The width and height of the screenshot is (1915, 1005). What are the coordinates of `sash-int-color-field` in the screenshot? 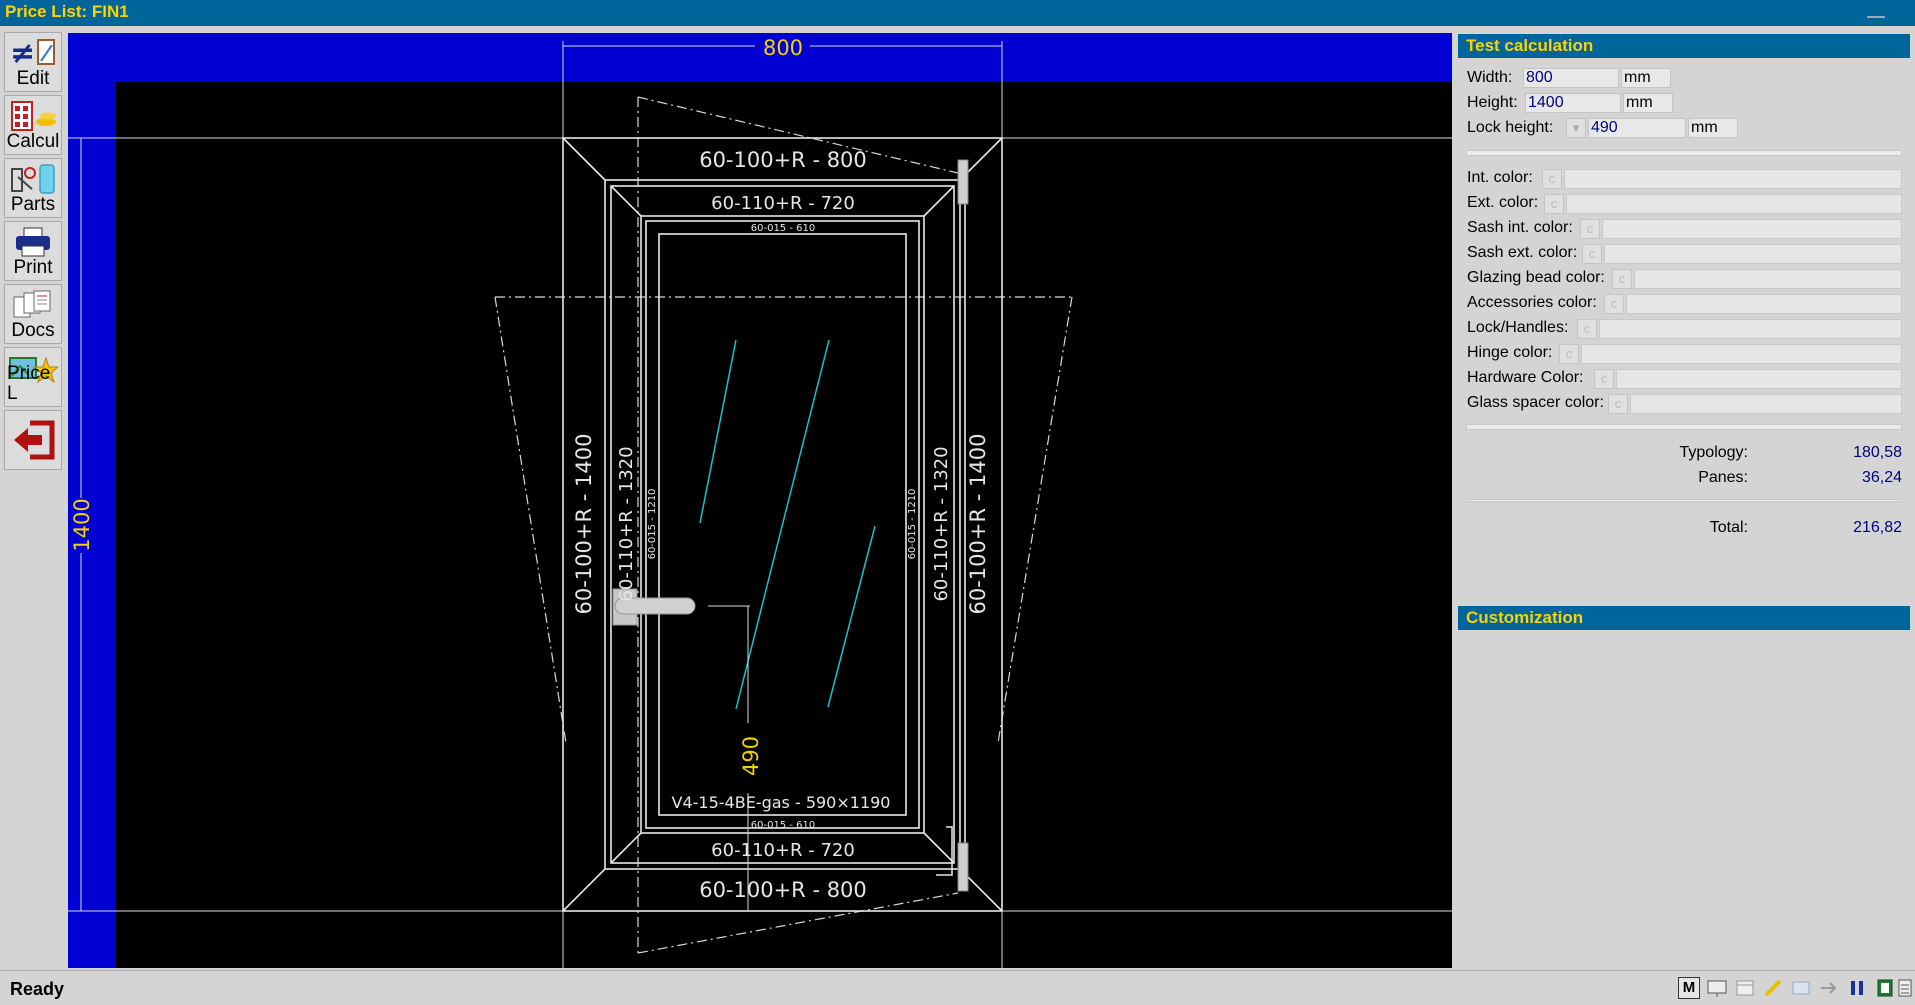 It's located at (1752, 229).